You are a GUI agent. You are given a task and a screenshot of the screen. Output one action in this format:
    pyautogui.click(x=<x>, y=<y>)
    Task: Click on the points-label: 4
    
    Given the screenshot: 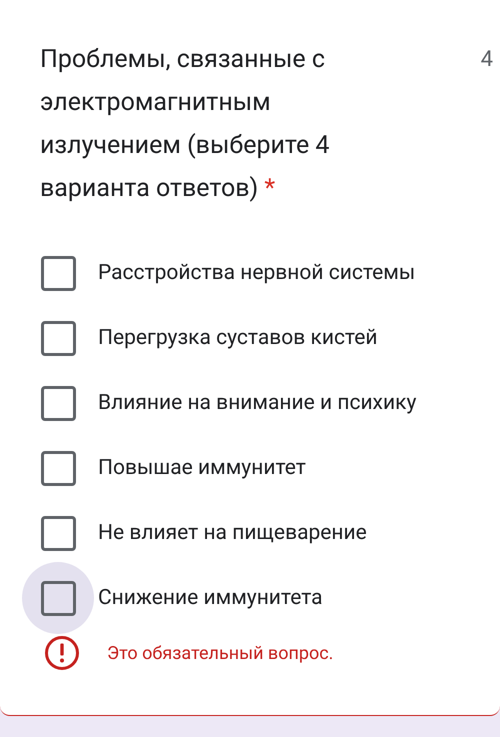 What is the action you would take?
    pyautogui.click(x=486, y=60)
    